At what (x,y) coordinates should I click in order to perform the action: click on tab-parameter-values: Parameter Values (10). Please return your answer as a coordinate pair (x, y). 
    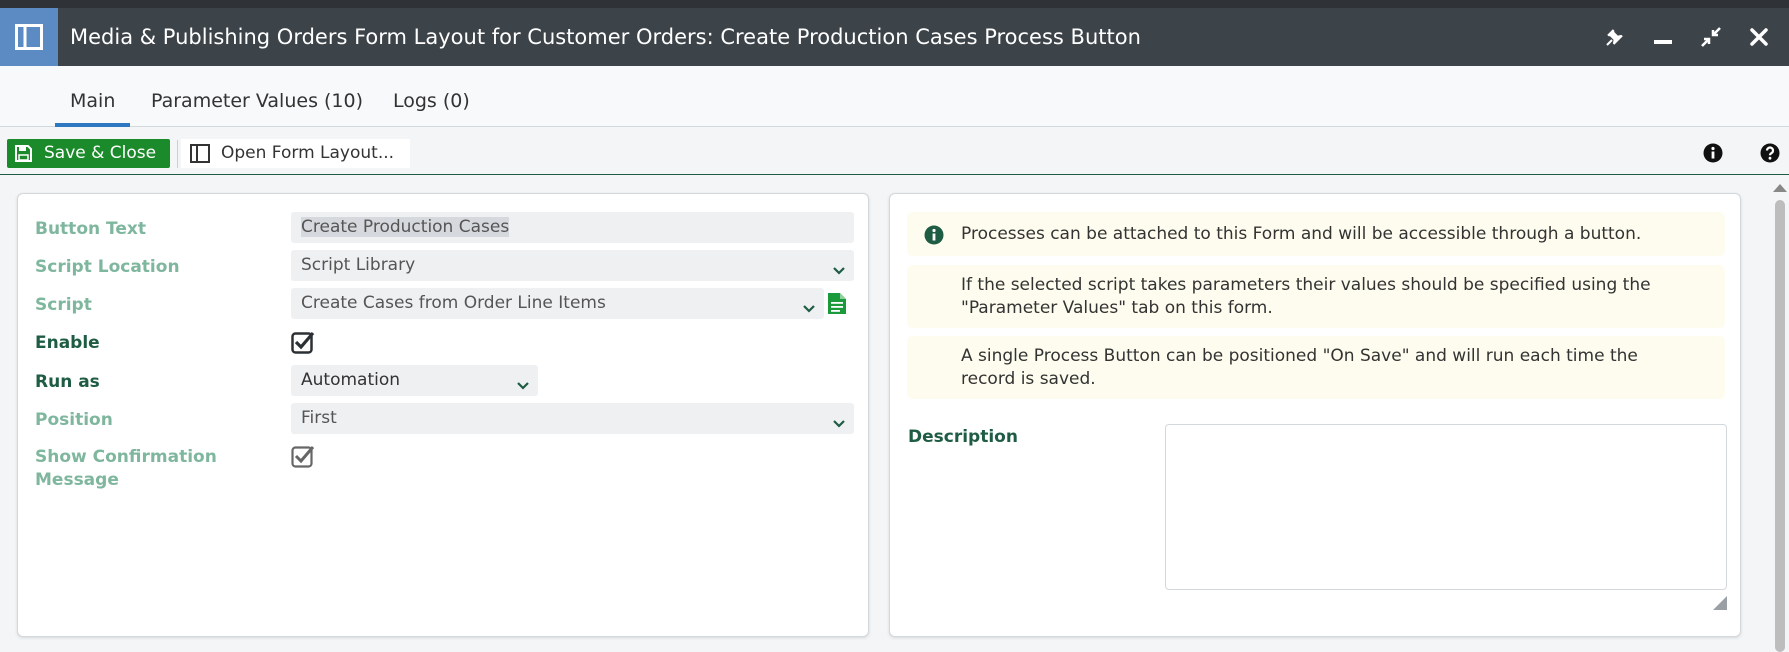
    Looking at the image, I should click on (257, 96).